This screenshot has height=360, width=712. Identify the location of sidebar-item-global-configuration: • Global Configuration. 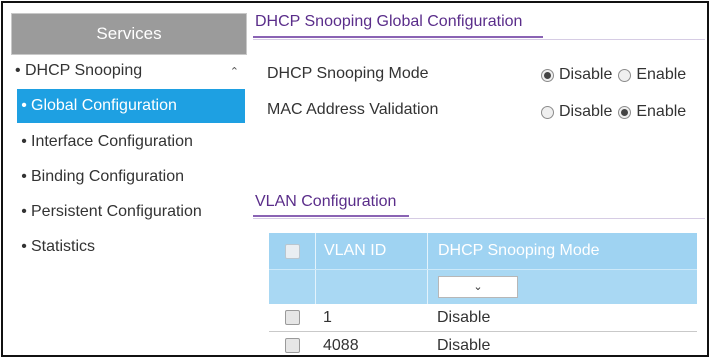
(131, 106).